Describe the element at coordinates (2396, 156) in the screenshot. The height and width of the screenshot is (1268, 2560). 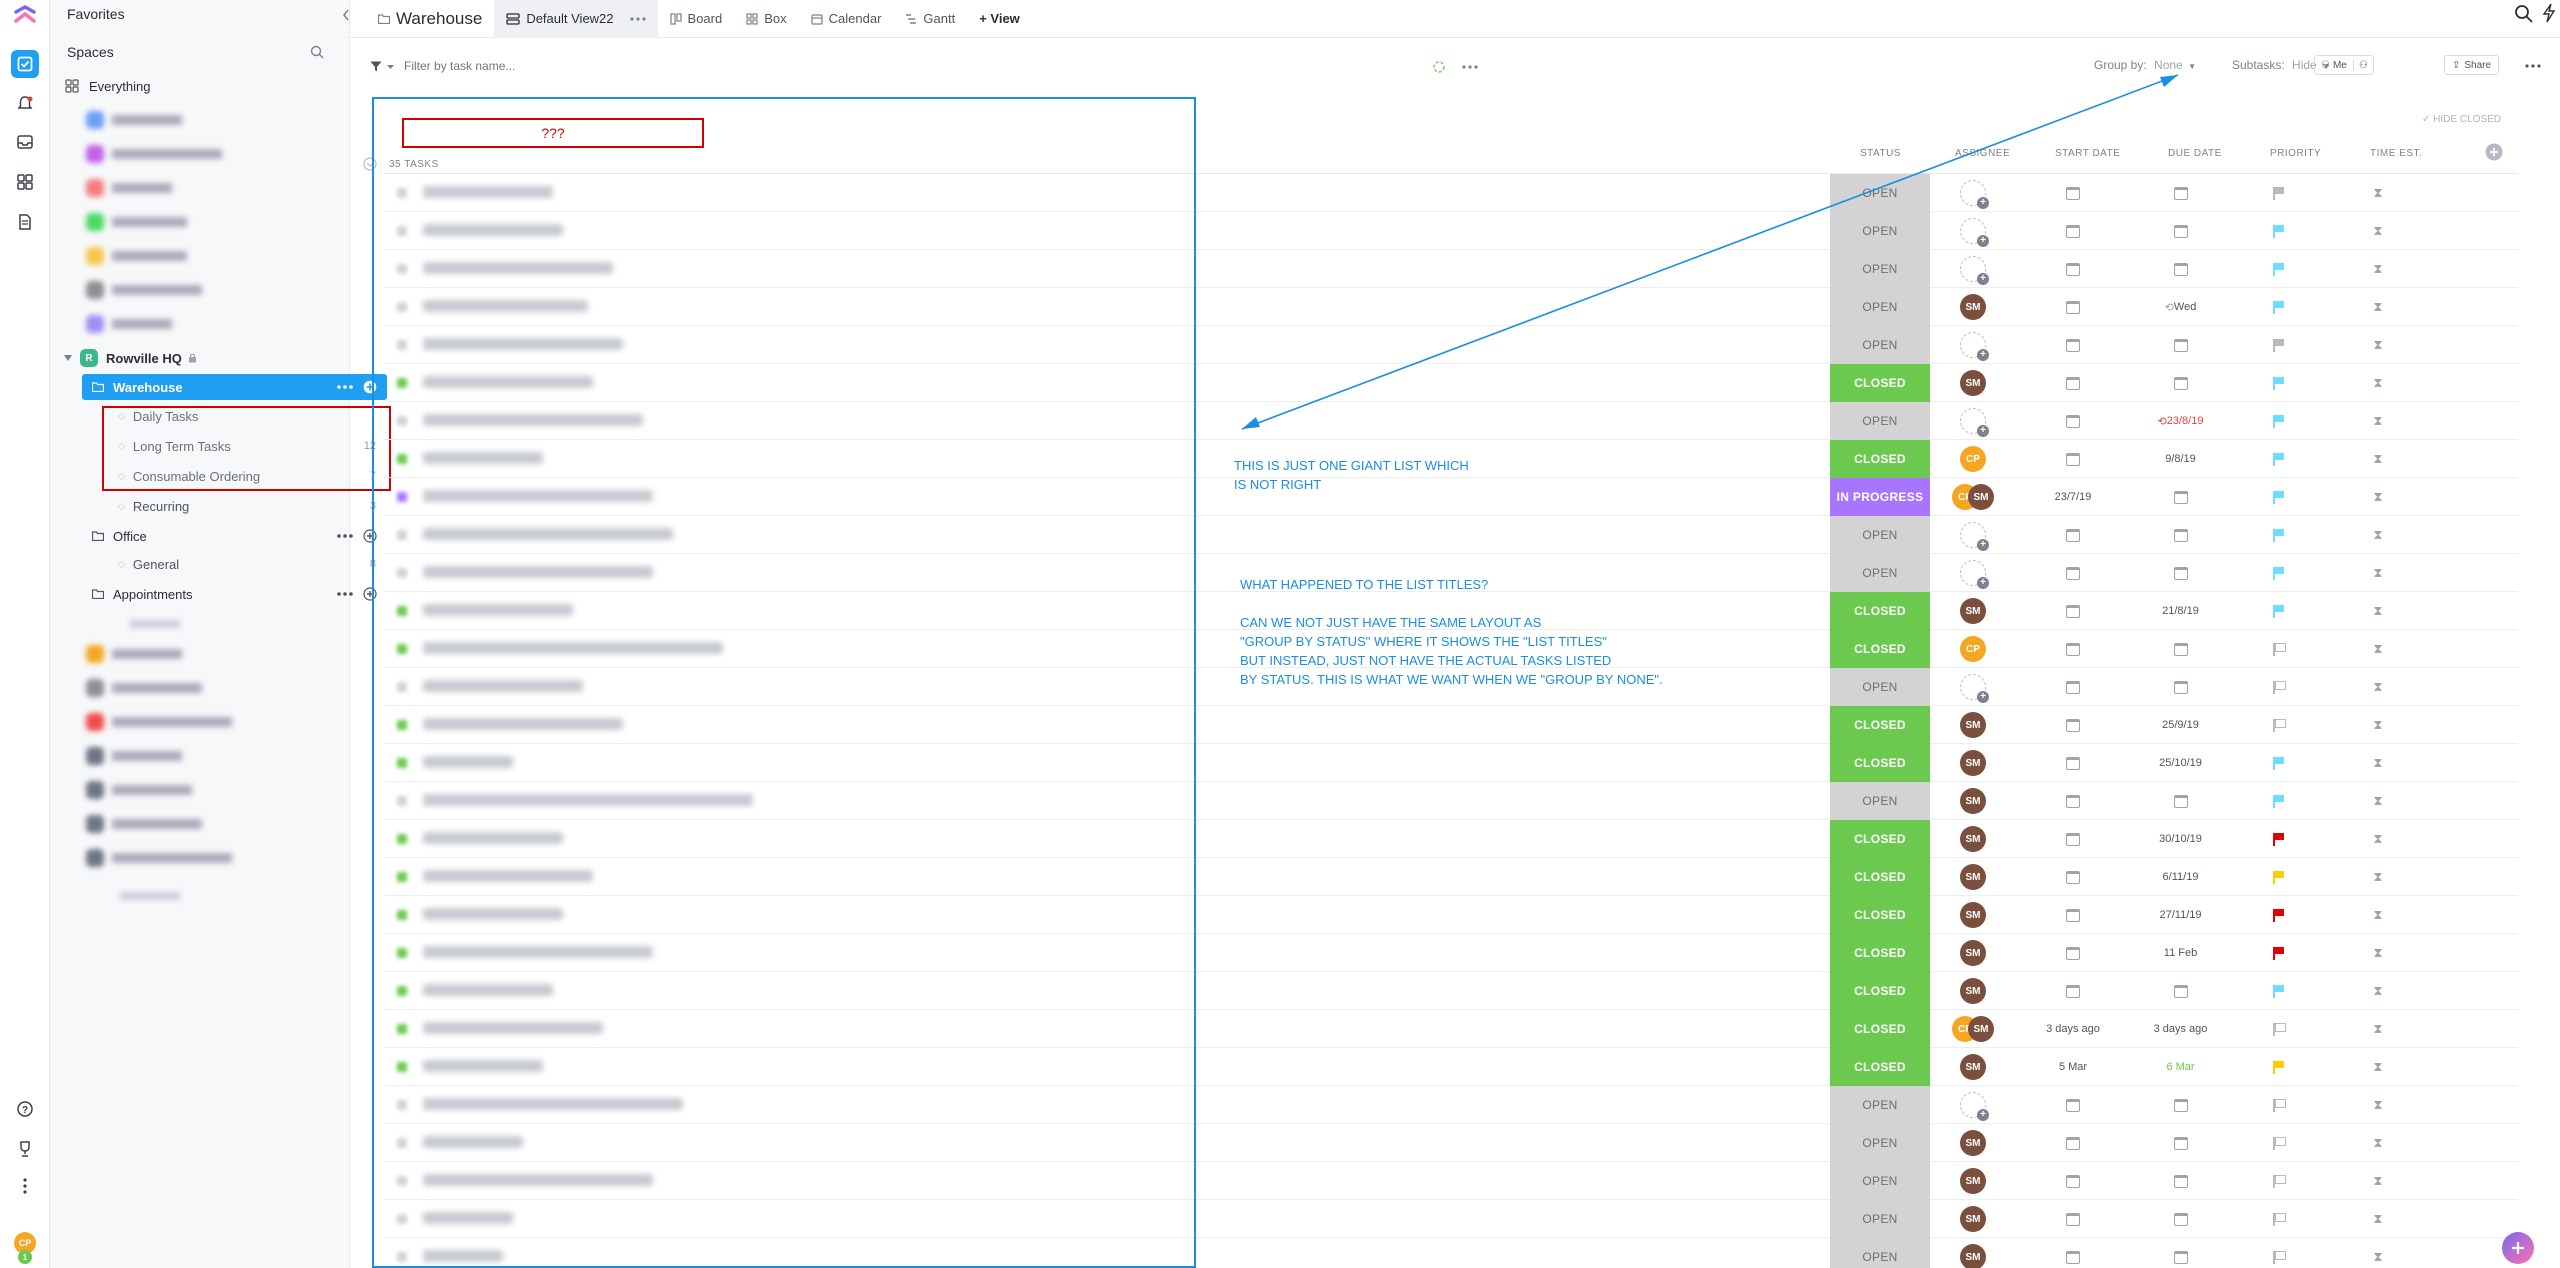
I see `column-header-time-estimate: TIME EST.` at that location.